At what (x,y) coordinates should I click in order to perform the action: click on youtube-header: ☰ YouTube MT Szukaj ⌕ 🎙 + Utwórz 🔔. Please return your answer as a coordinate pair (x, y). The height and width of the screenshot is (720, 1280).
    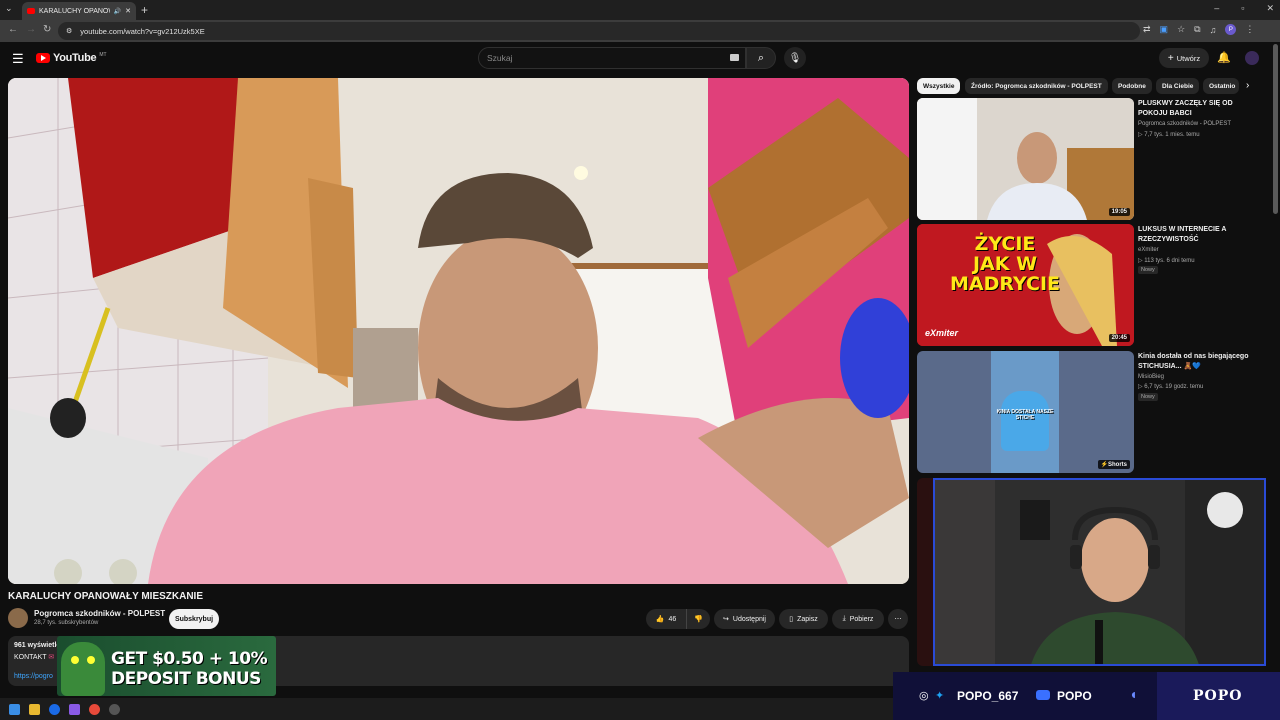
    Looking at the image, I should click on (640, 59).